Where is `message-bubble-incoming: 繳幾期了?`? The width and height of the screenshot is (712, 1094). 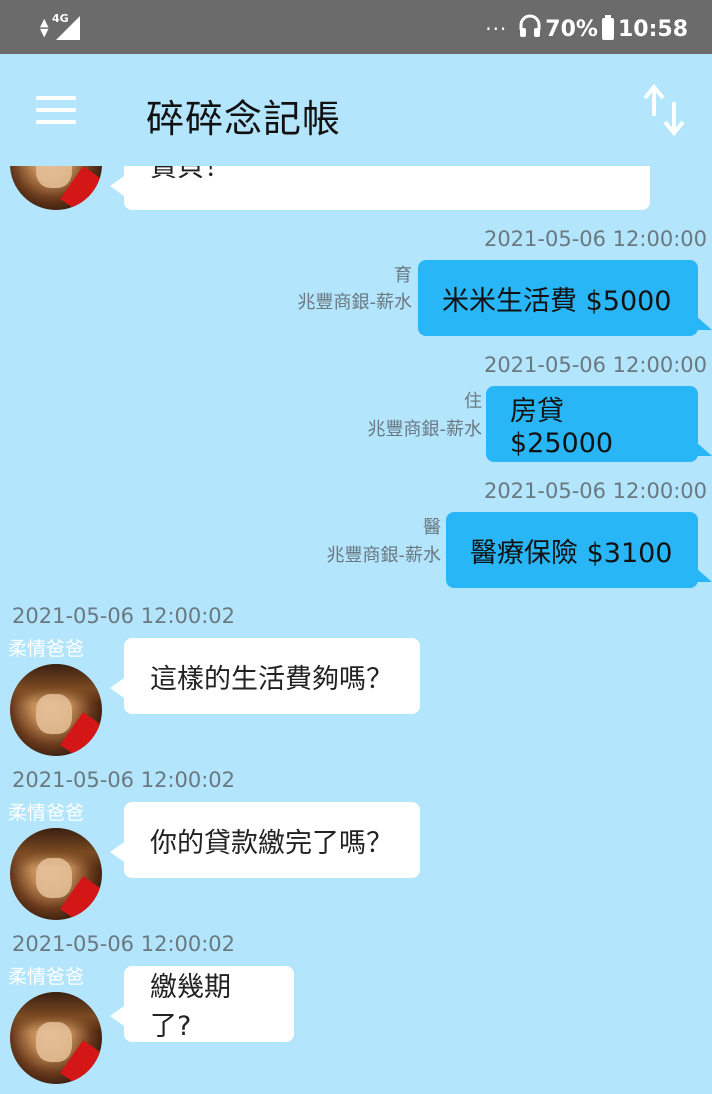
message-bubble-incoming: 繳幾期了? is located at coordinates (202, 1004).